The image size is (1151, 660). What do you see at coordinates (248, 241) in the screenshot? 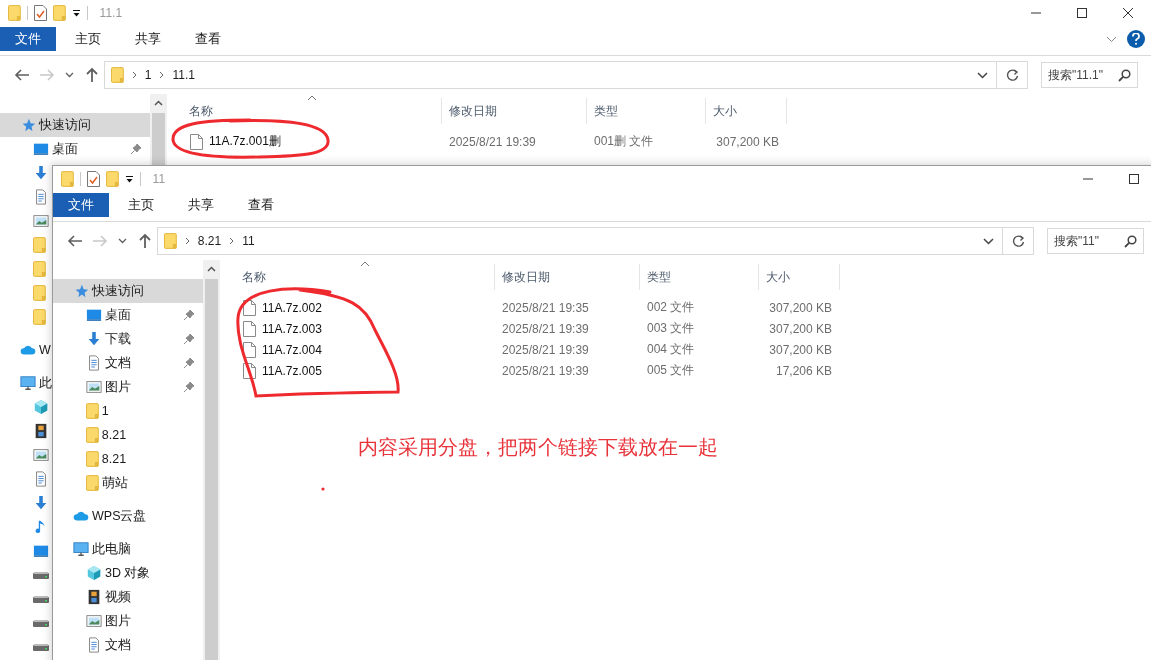
I see `breadcrumb-item: 11` at bounding box center [248, 241].